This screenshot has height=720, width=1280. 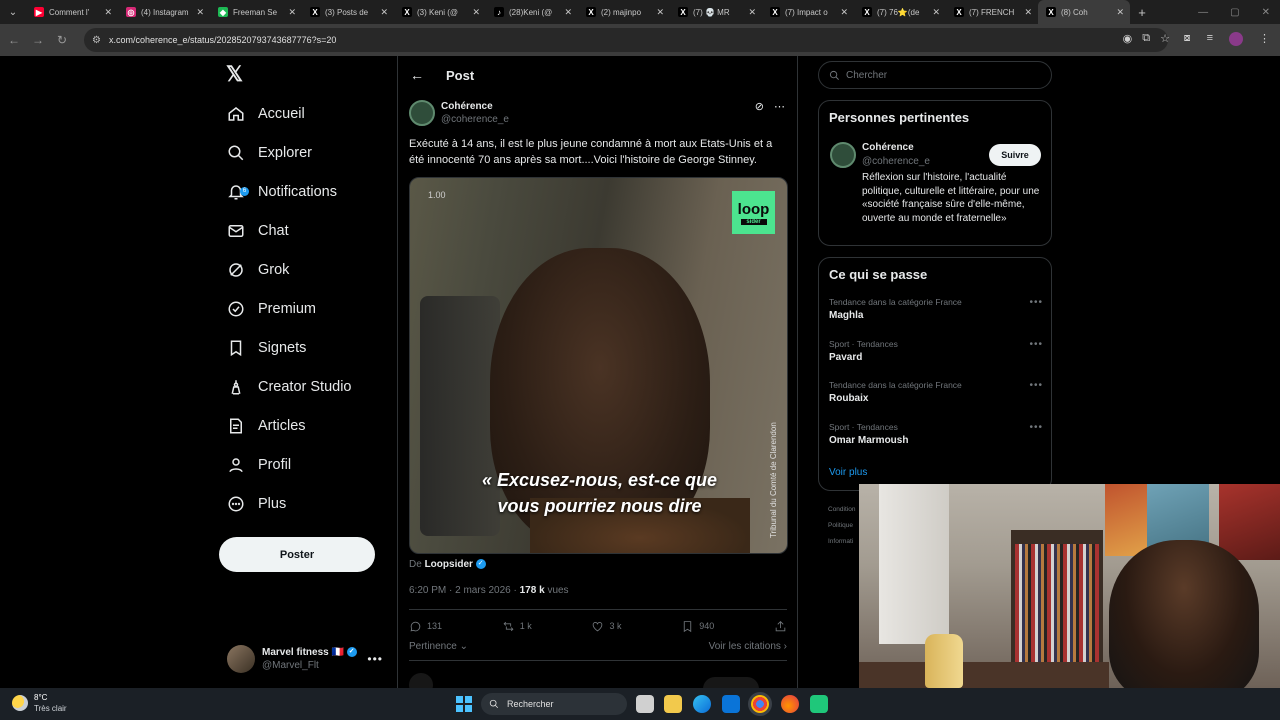 What do you see at coordinates (256, 12) in the screenshot?
I see `browser-tab: ◆ Freeman Se ✕` at bounding box center [256, 12].